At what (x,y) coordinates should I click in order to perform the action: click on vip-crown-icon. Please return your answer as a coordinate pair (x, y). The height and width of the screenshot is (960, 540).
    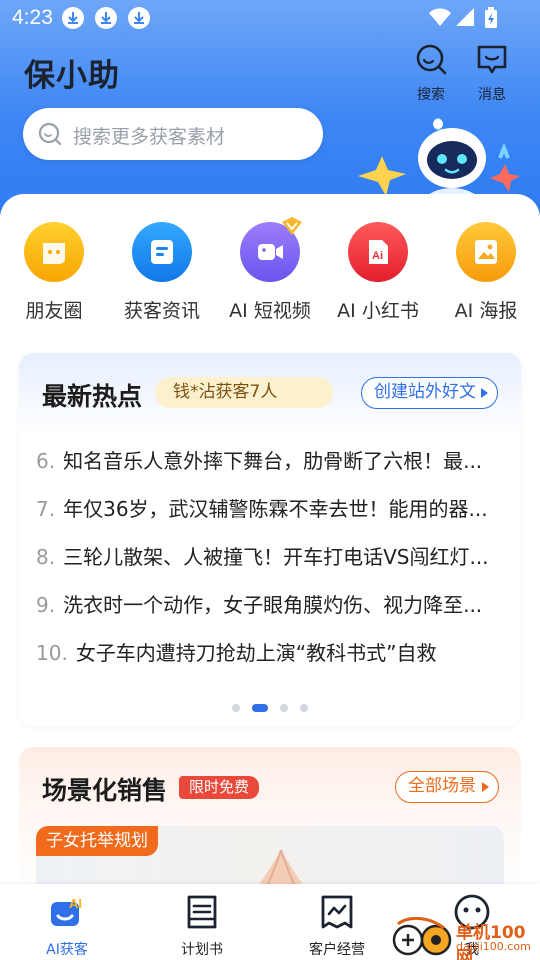
    Looking at the image, I should click on (292, 226).